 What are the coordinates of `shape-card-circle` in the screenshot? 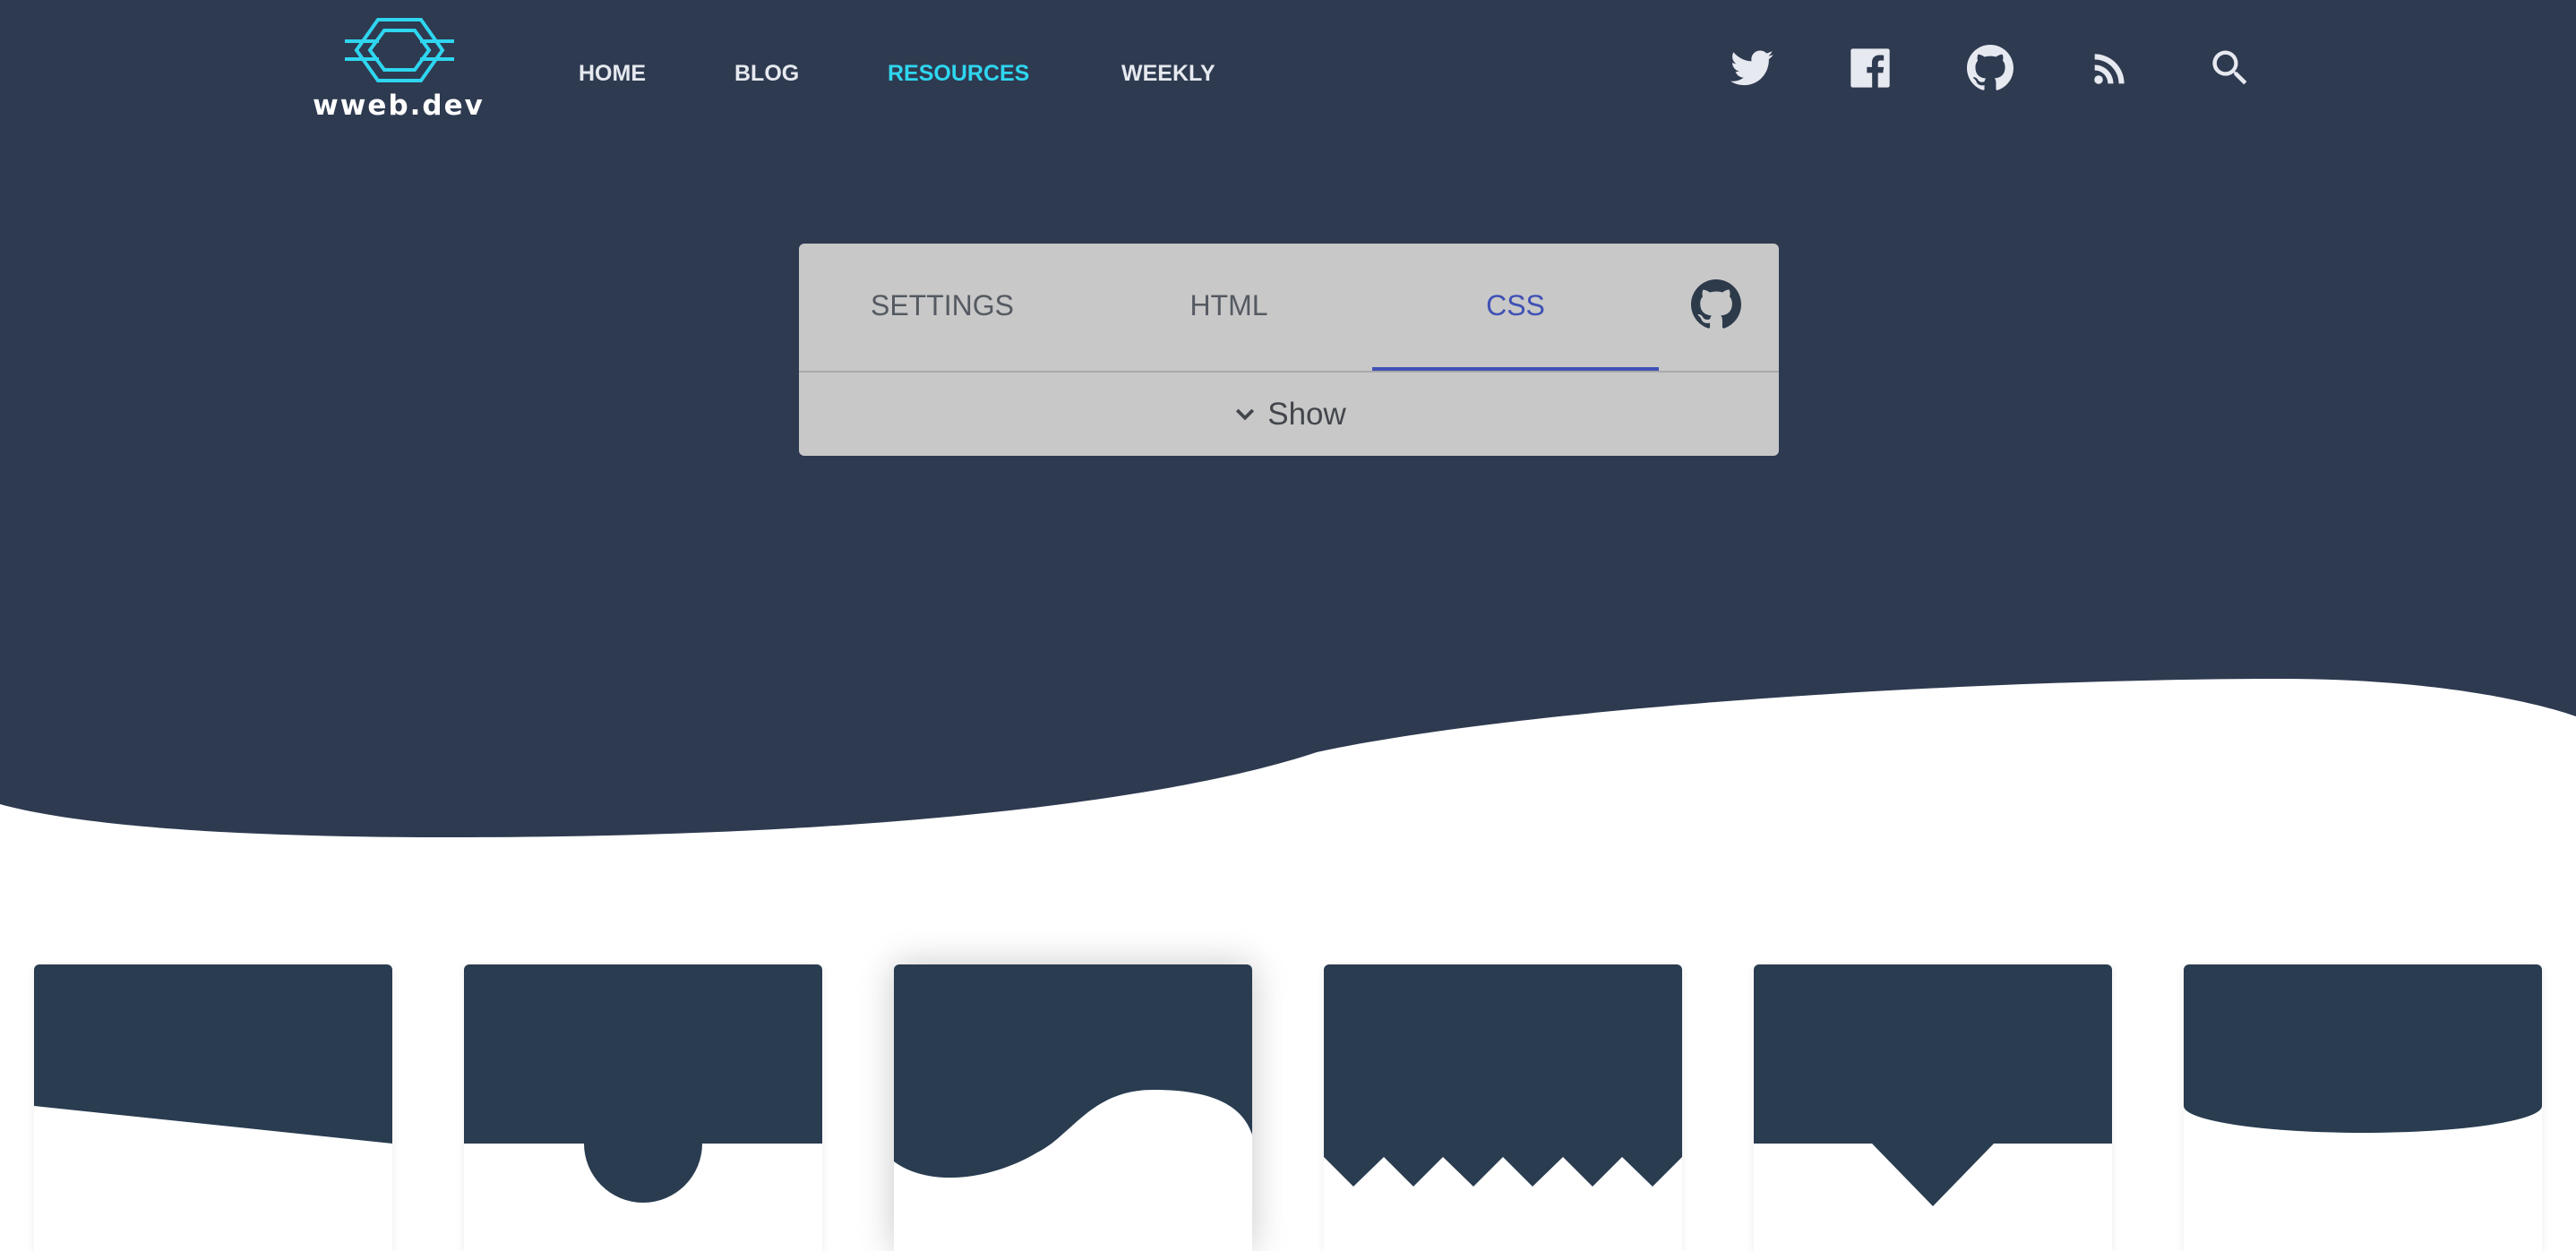 It's located at (643, 1108).